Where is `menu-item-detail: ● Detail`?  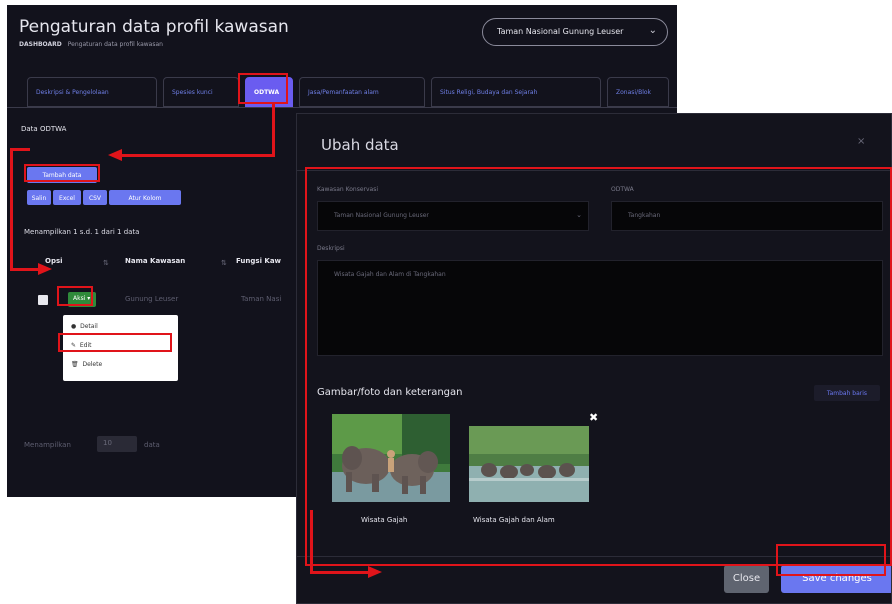 menu-item-detail: ● Detail is located at coordinates (84, 326).